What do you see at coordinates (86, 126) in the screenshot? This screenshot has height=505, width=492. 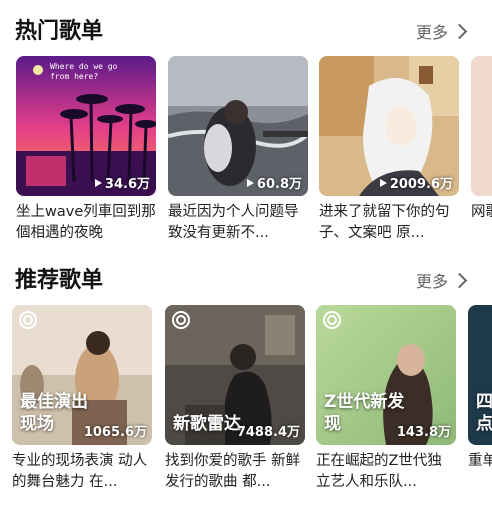 I see `playlist-cover: Where do we go from here? 34.6万` at bounding box center [86, 126].